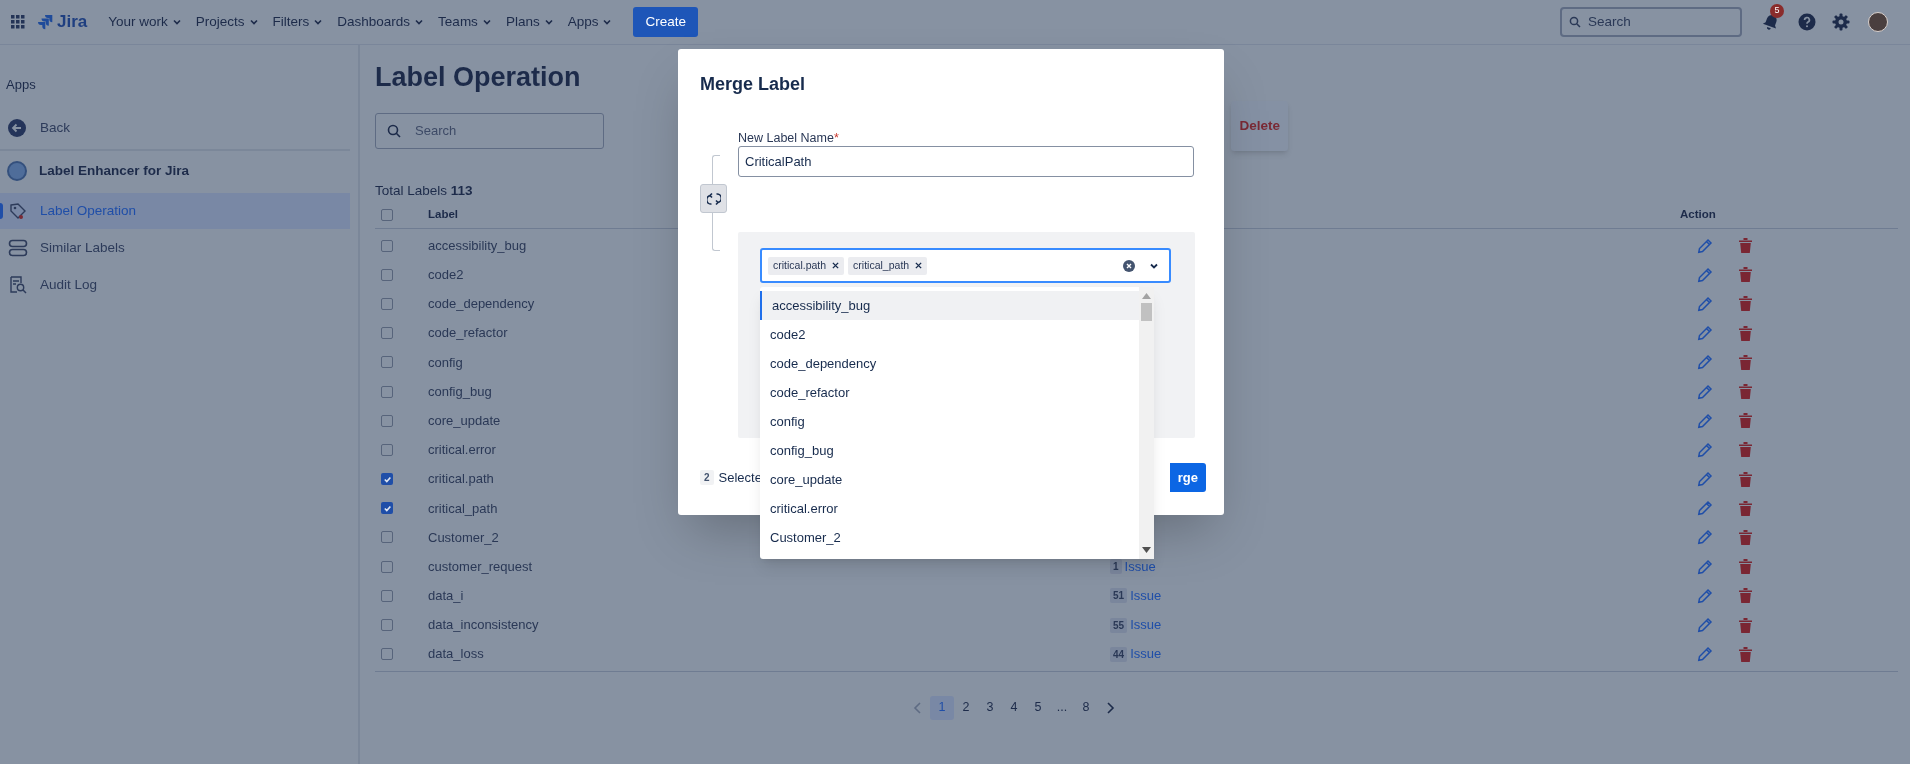 The image size is (1910, 764). Describe the element at coordinates (1038, 707) in the screenshot. I see `page-button: 5` at that location.